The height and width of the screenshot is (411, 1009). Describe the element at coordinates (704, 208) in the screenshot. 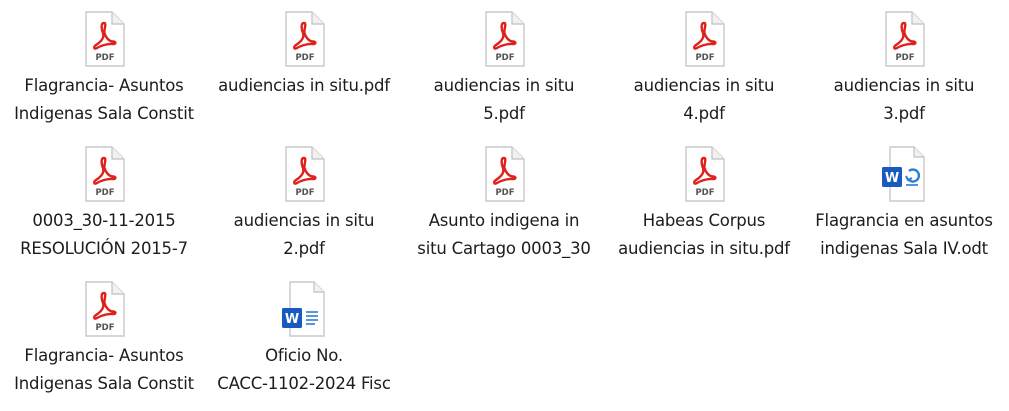

I see `file-item: PDF Habeas Corpus audiencias in situ.pdf` at that location.